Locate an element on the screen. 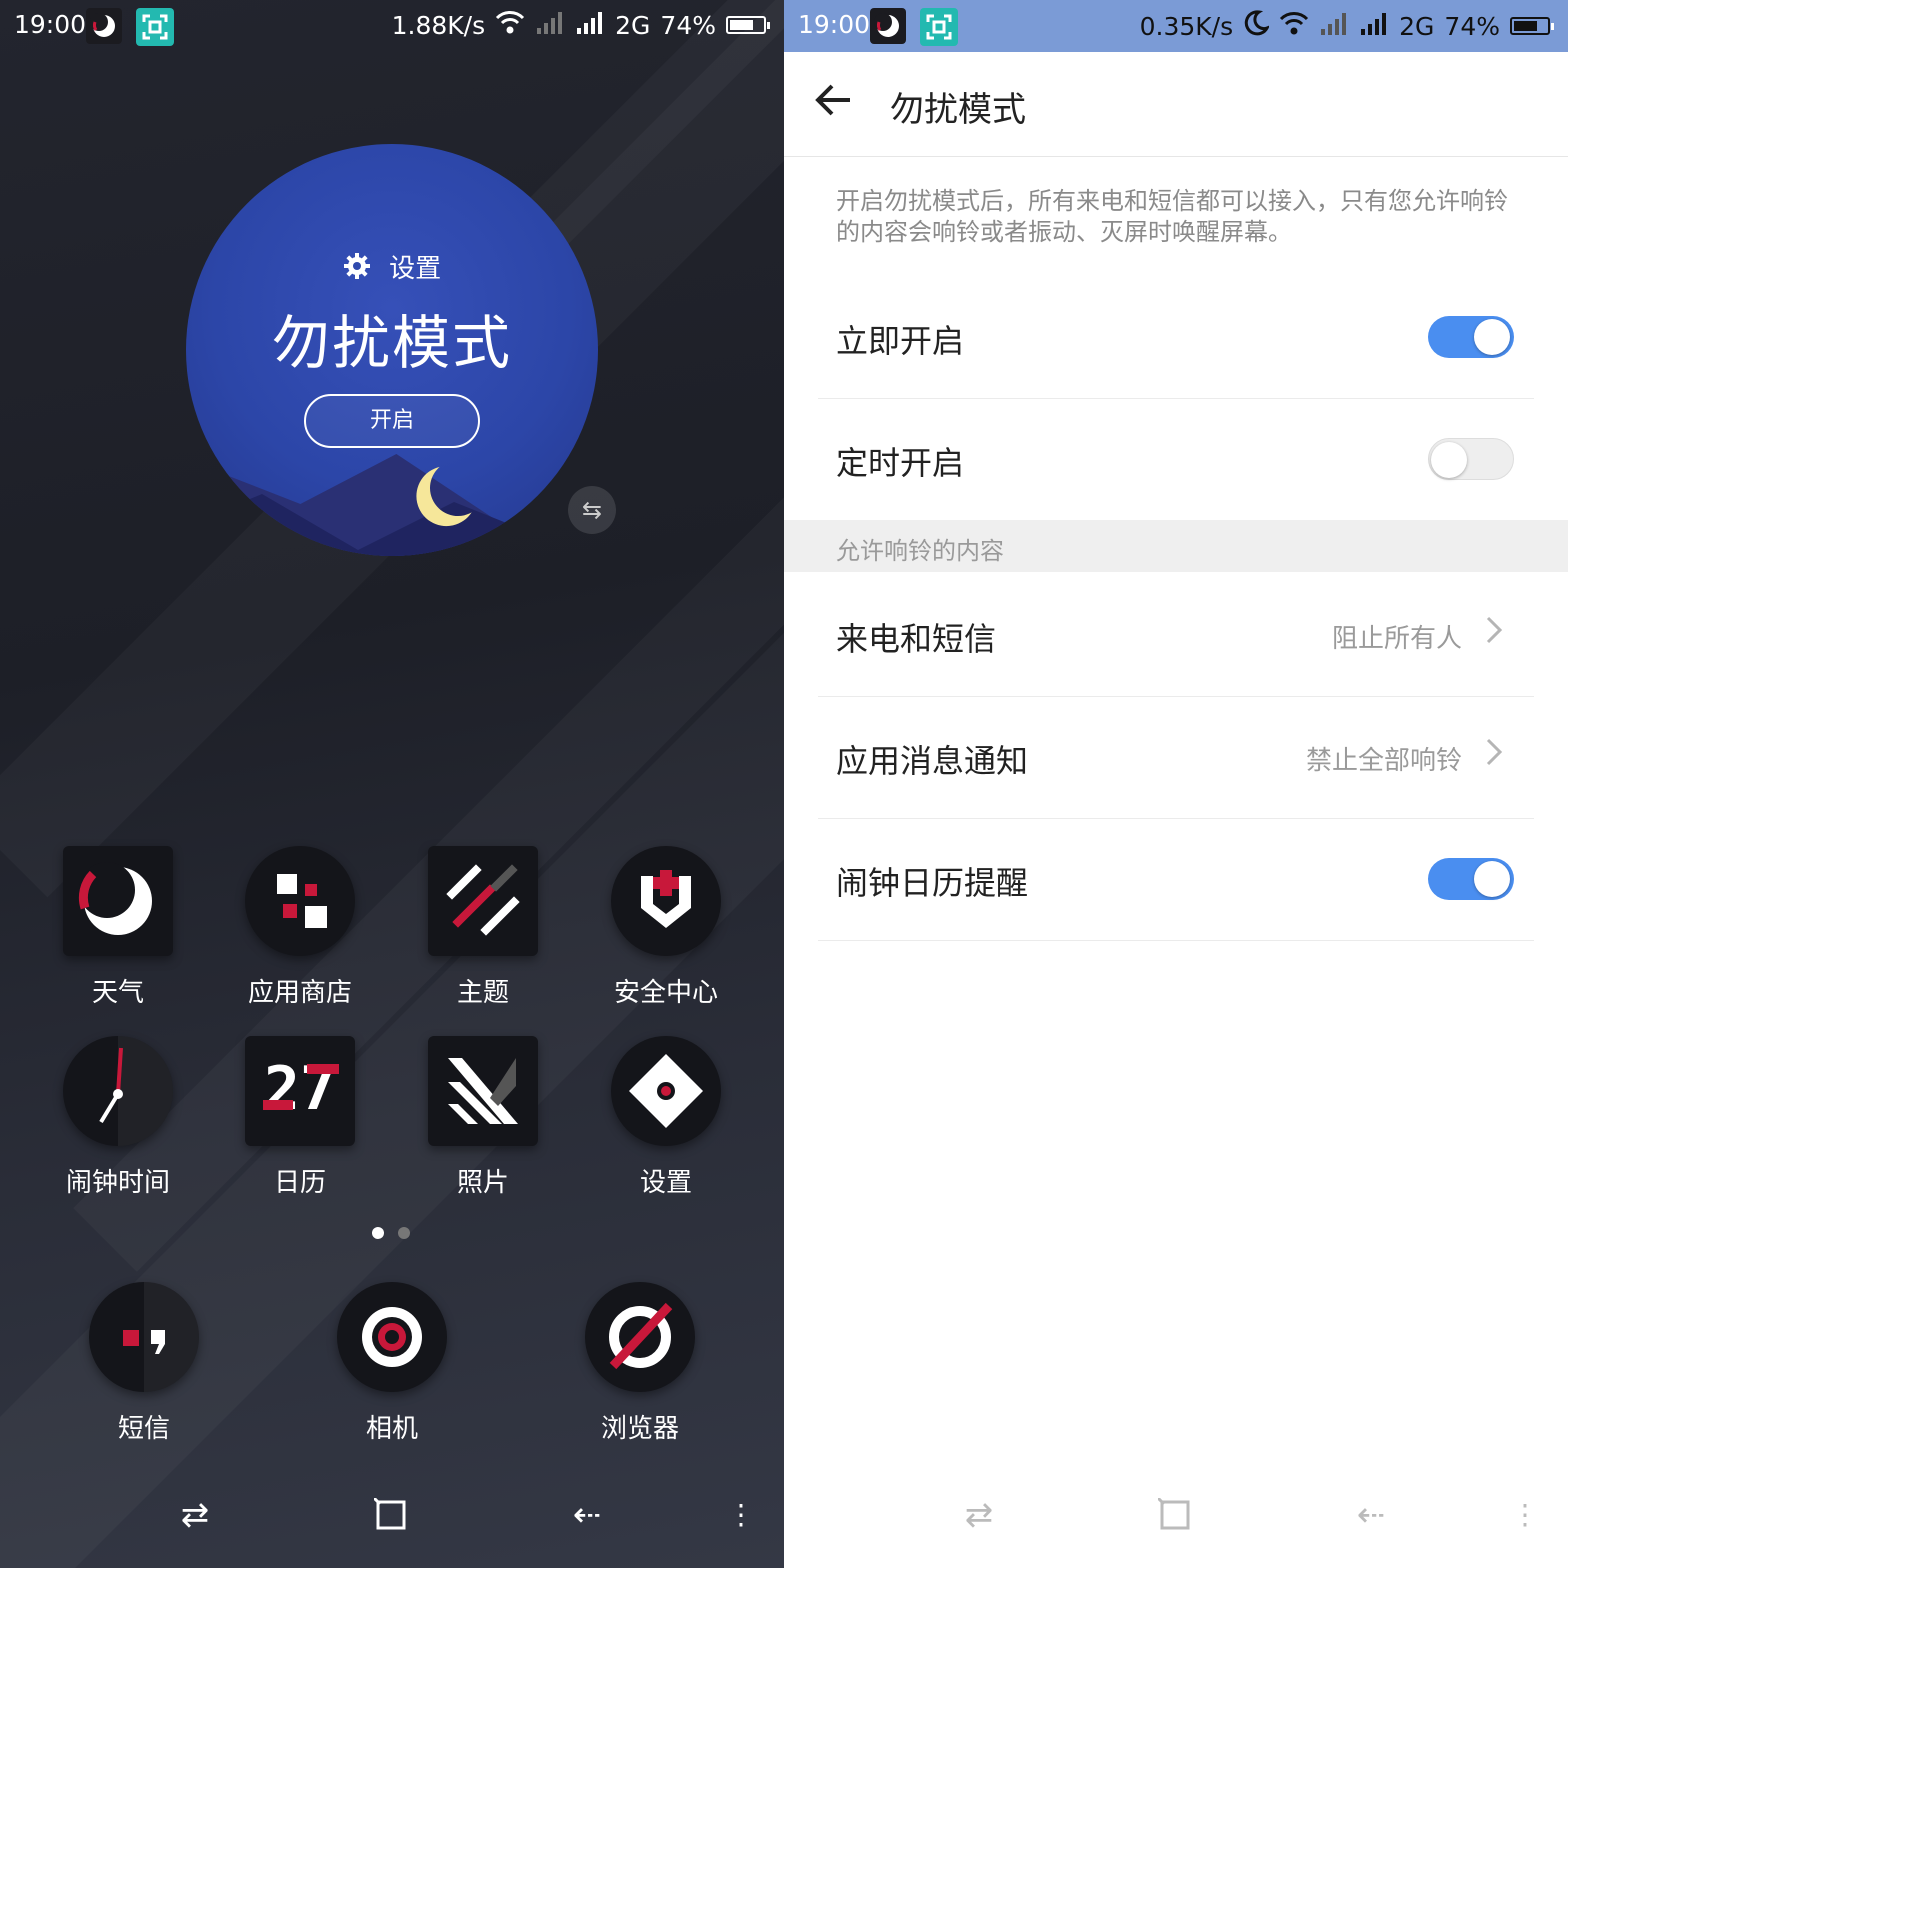  photos-icon is located at coordinates (483, 1091).